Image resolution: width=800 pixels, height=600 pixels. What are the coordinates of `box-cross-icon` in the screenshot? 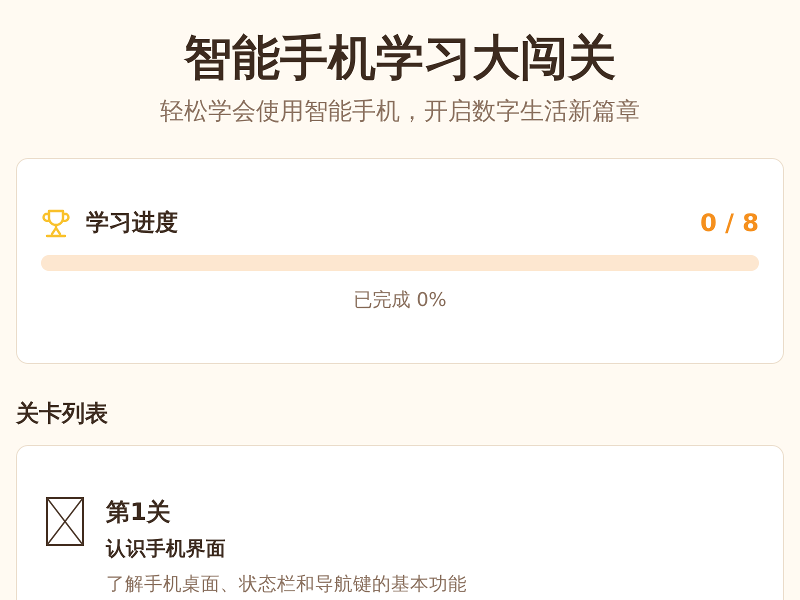 It's located at (65, 521).